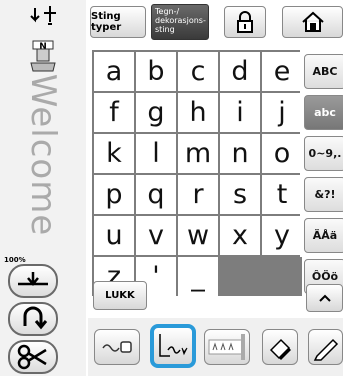  I want to click on home-icon, so click(312, 21).